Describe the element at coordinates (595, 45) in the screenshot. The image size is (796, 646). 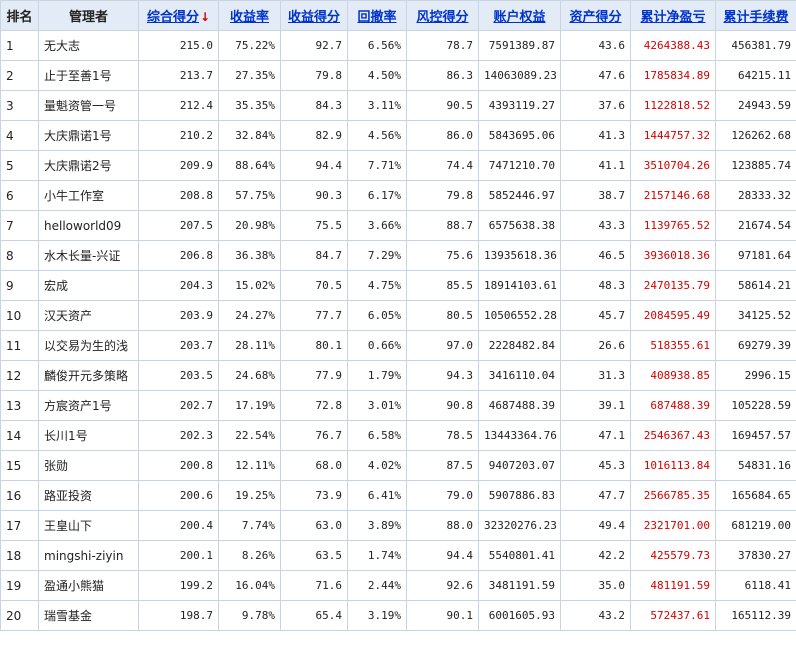
I see `cell-asset-score: 43.6` at that location.